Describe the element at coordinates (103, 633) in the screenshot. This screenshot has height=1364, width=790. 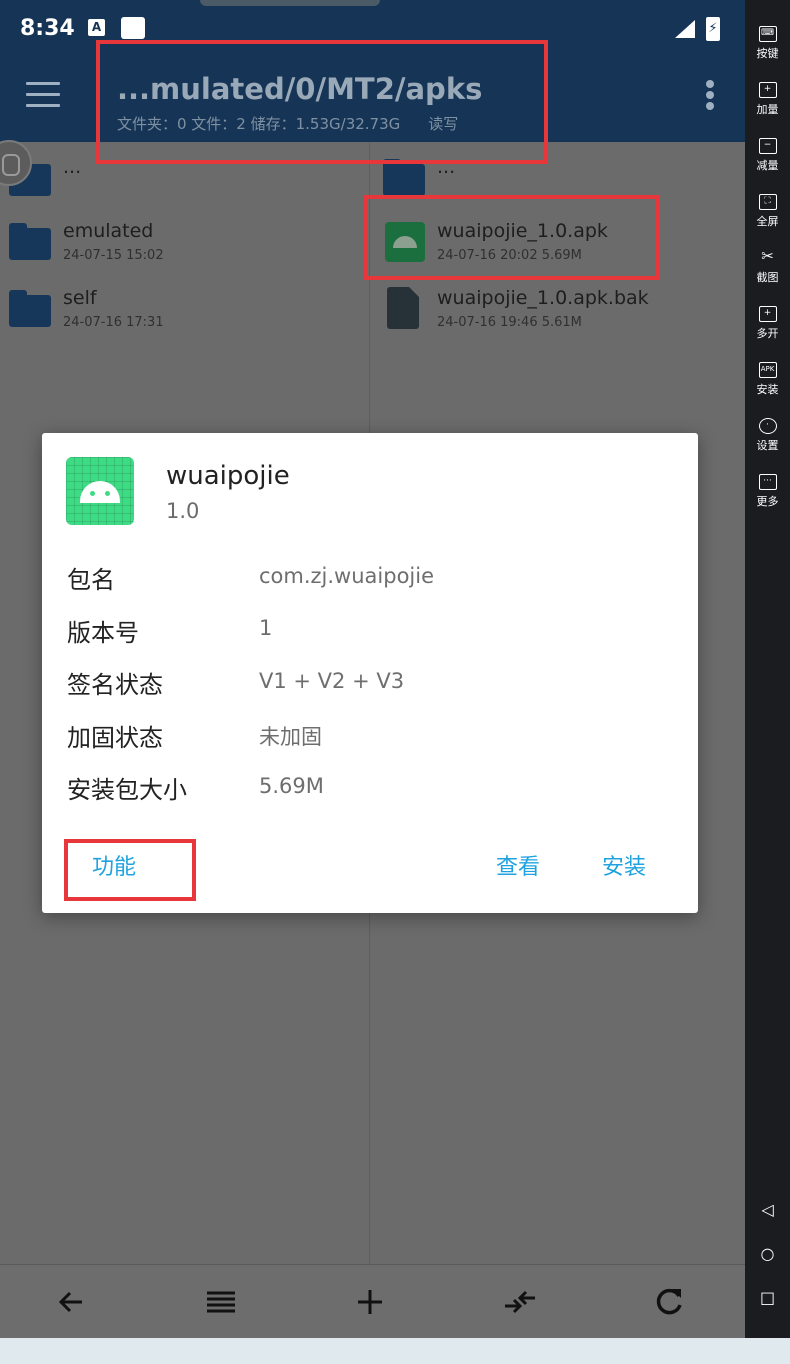
I see `version-code-label: 版本号` at that location.